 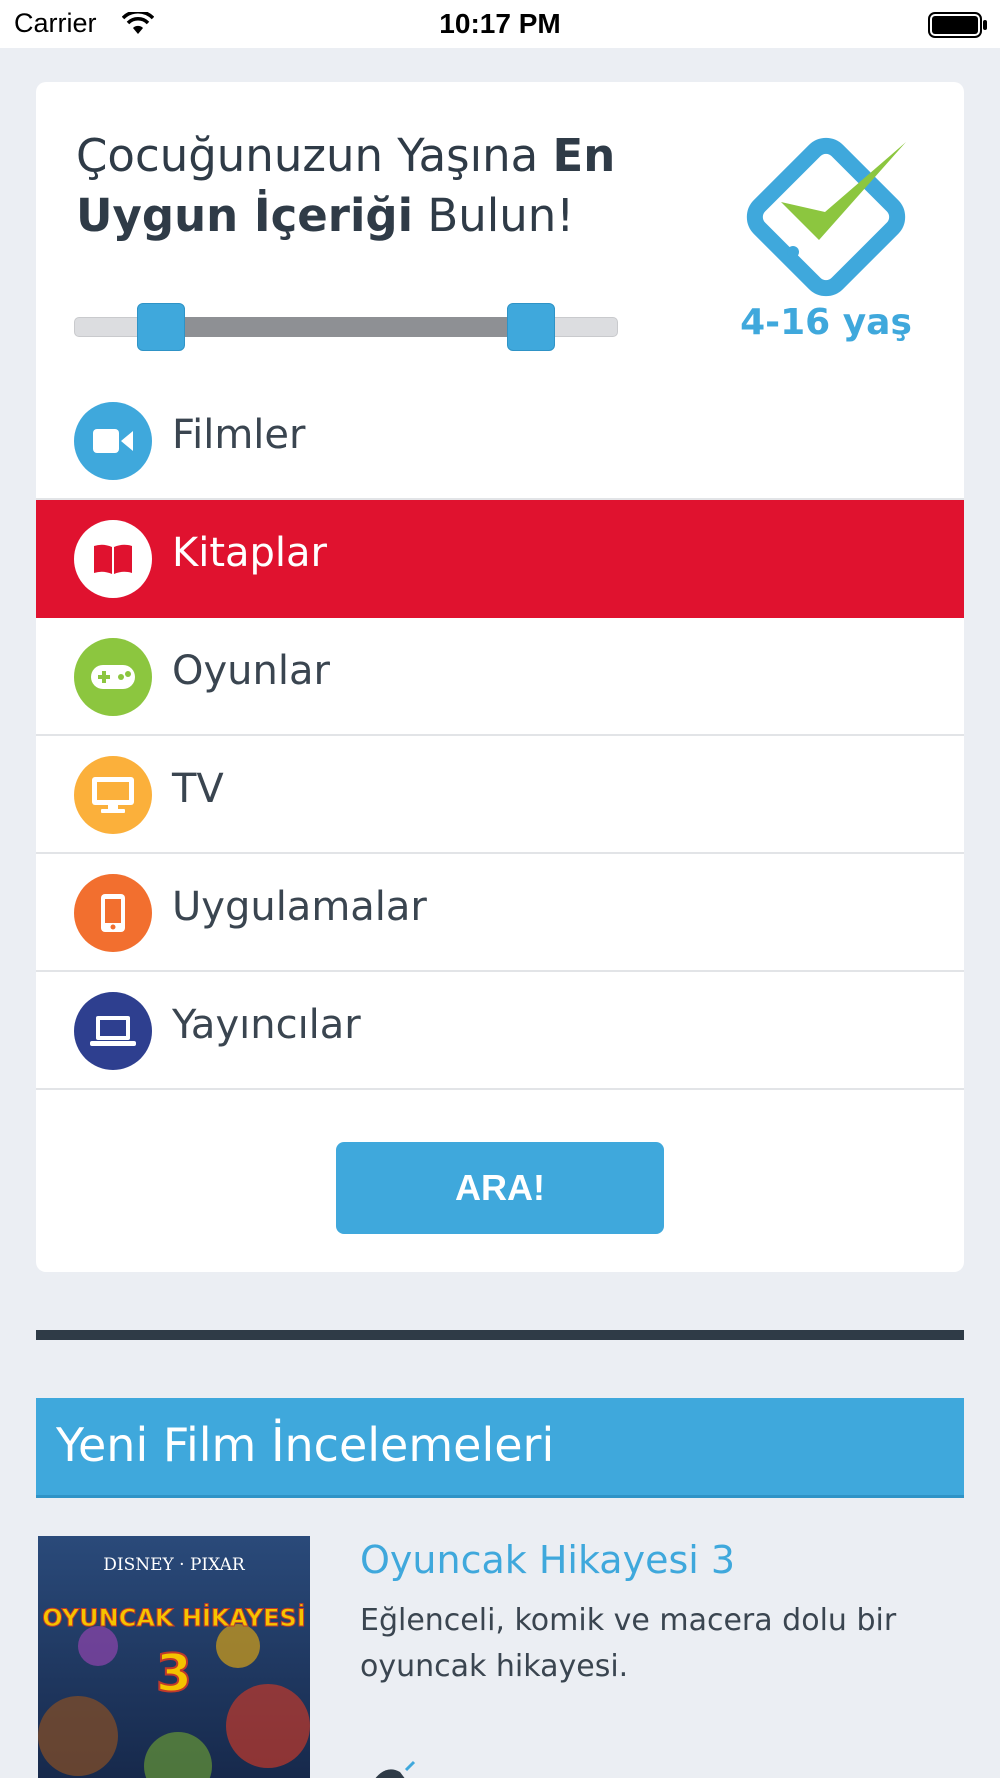 I want to click on movie-poster: DISNEY · PIXAR OYUNCAK HİKAYESİ 3, so click(x=174, y=1657).